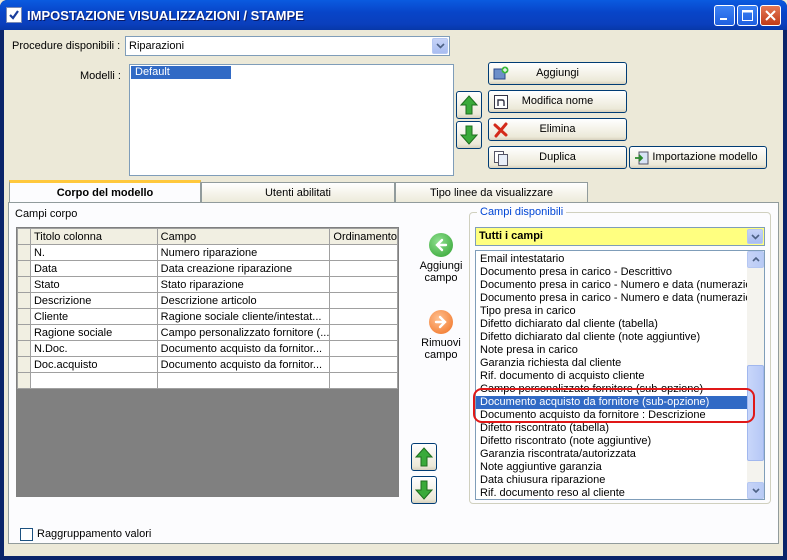 Image resolution: width=787 pixels, height=560 pixels. What do you see at coordinates (243, 380) in the screenshot?
I see `cell-campo` at bounding box center [243, 380].